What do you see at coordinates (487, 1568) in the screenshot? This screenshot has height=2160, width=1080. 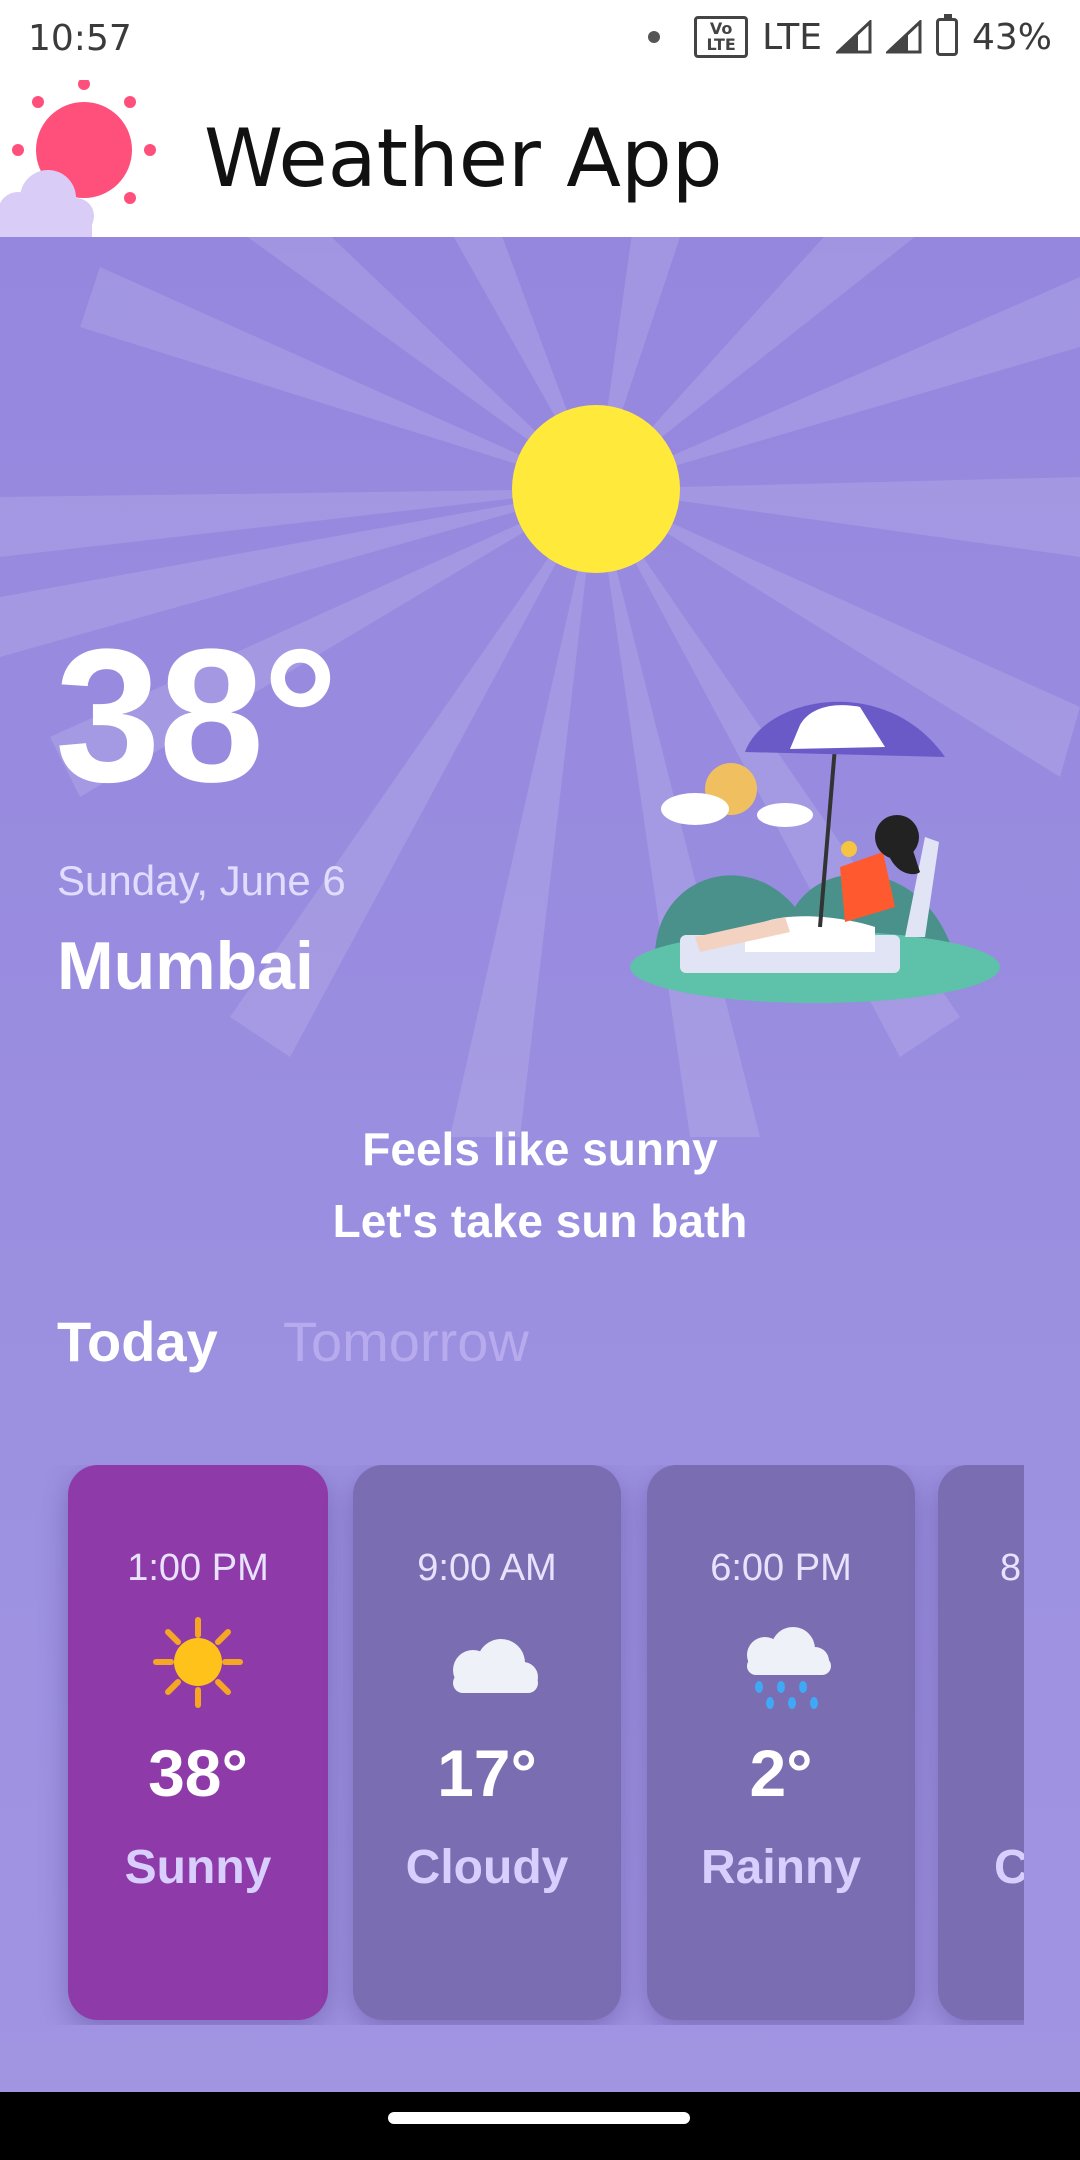 I see `forecast-time: 9:00 AM` at bounding box center [487, 1568].